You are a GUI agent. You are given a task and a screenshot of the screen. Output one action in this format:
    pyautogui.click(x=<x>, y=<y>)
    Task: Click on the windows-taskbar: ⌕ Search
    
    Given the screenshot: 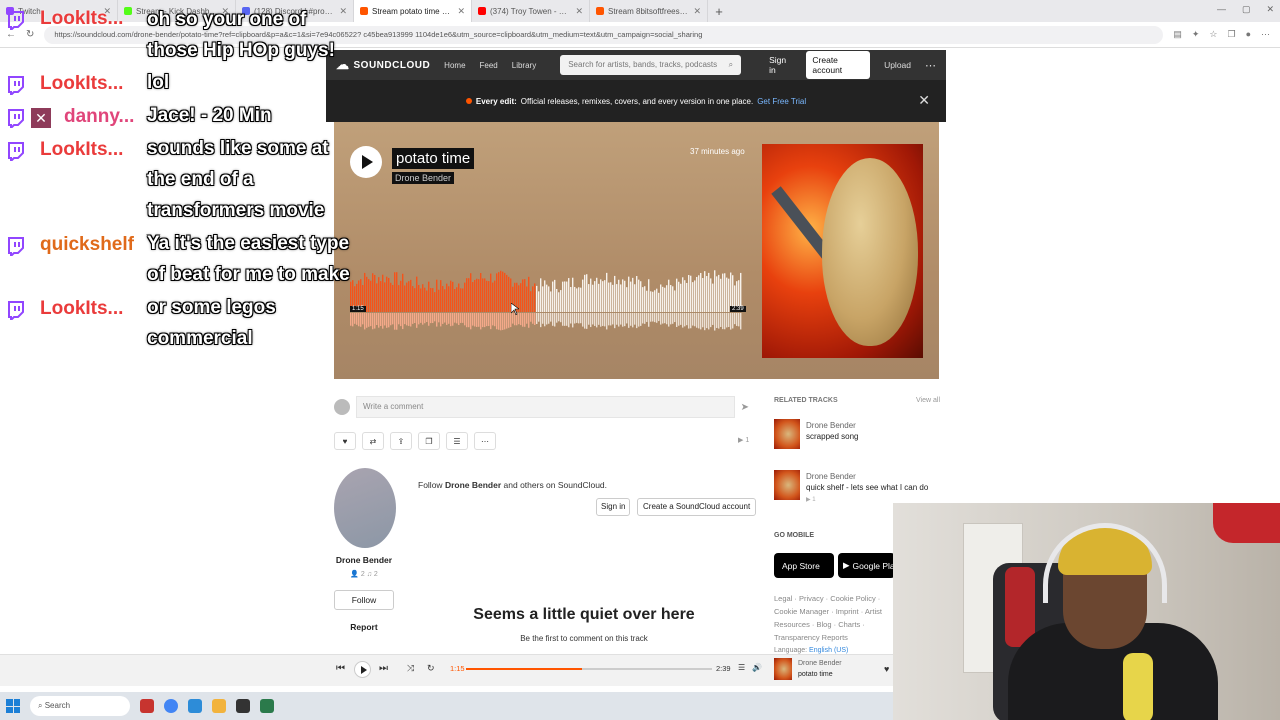 What is the action you would take?
    pyautogui.click(x=447, y=706)
    